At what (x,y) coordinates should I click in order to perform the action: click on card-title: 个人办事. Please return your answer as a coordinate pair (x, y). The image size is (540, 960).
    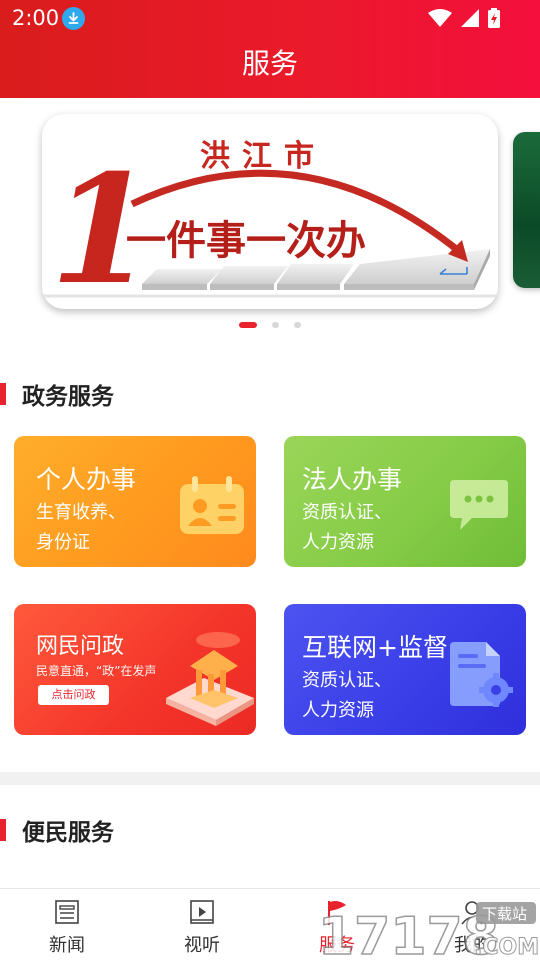
    Looking at the image, I should click on (86, 479).